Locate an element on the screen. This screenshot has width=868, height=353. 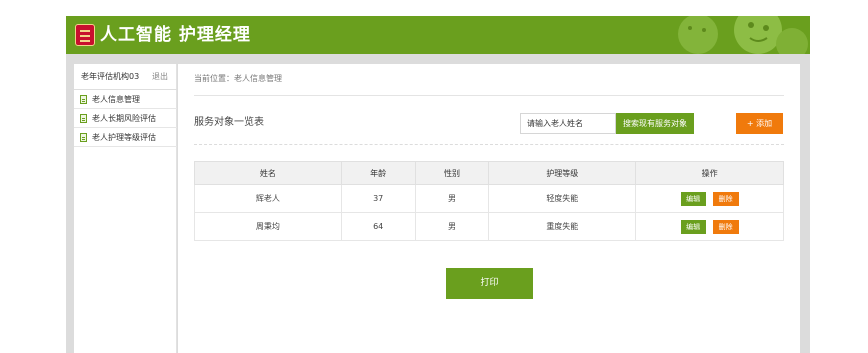
table-row: 辉老人 37 男 轻度失能 编辑 删除 is located at coordinates (489, 198).